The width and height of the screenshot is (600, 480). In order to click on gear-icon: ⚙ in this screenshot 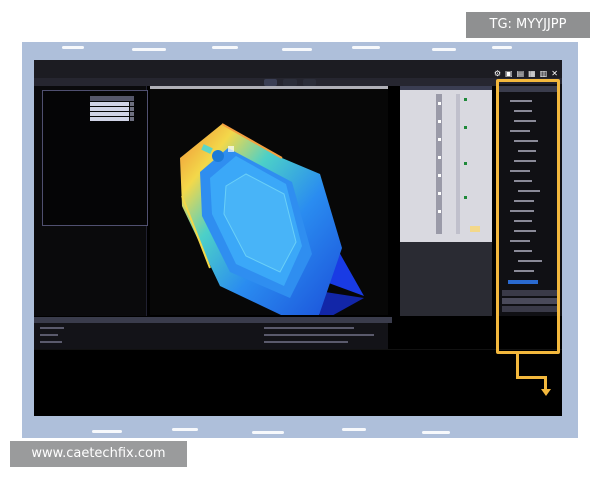, I will do `click(497, 74)`.